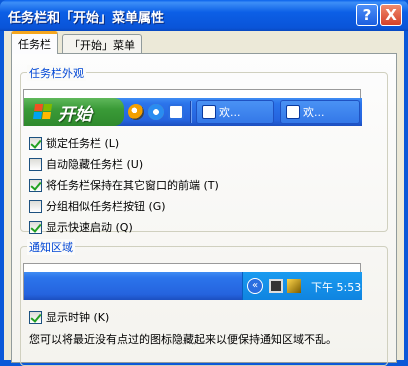 This screenshot has width=408, height=366. I want to click on group-buttons-option: 分组相似任务栏按钮 (G), so click(97, 206).